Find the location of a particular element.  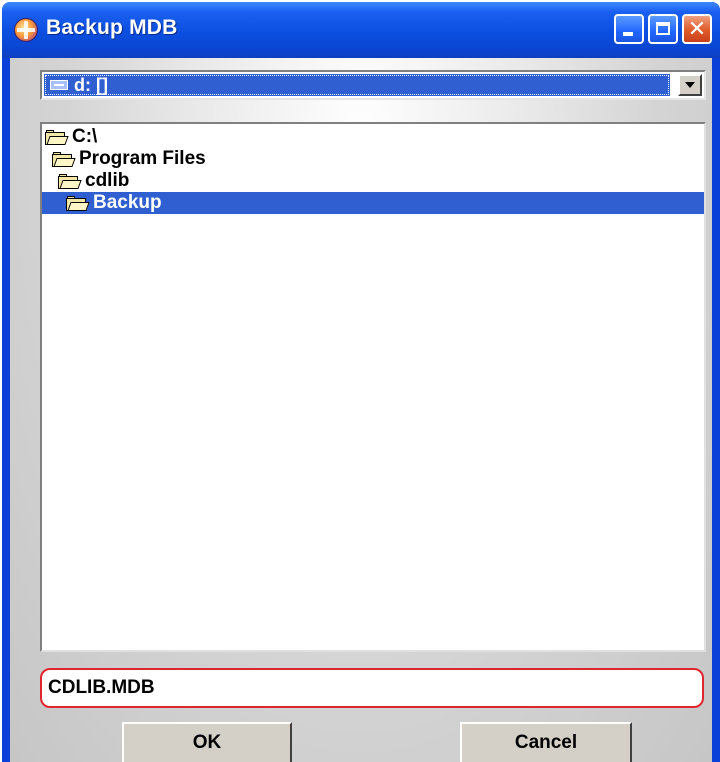

dropdown-arrow-button is located at coordinates (690, 85).